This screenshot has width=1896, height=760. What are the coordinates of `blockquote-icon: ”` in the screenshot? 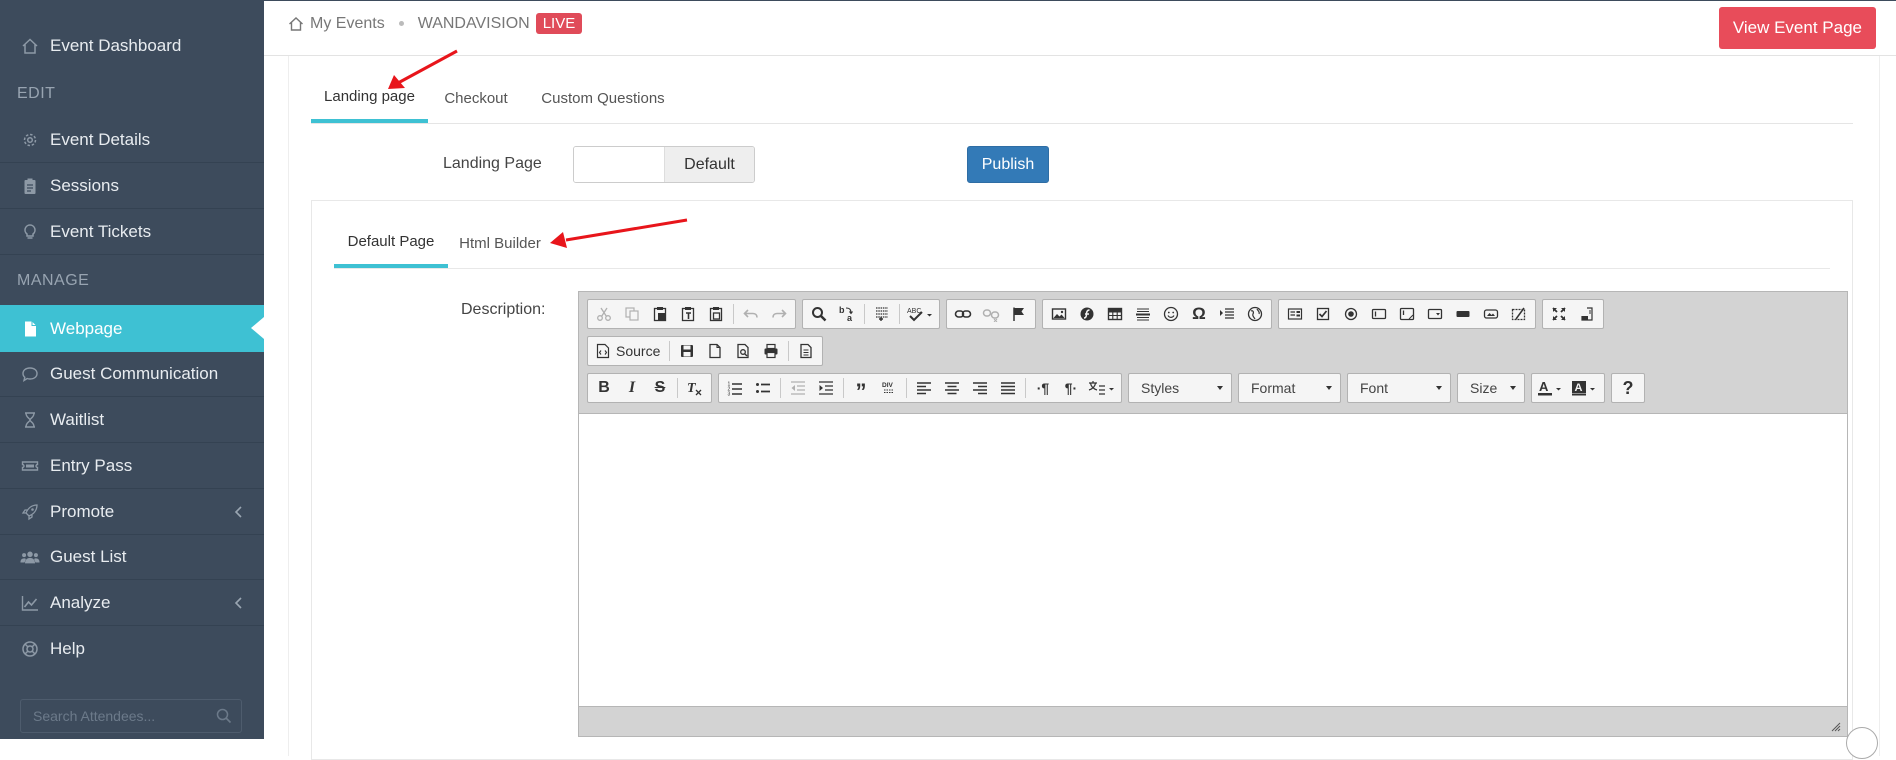 It's located at (861, 389).